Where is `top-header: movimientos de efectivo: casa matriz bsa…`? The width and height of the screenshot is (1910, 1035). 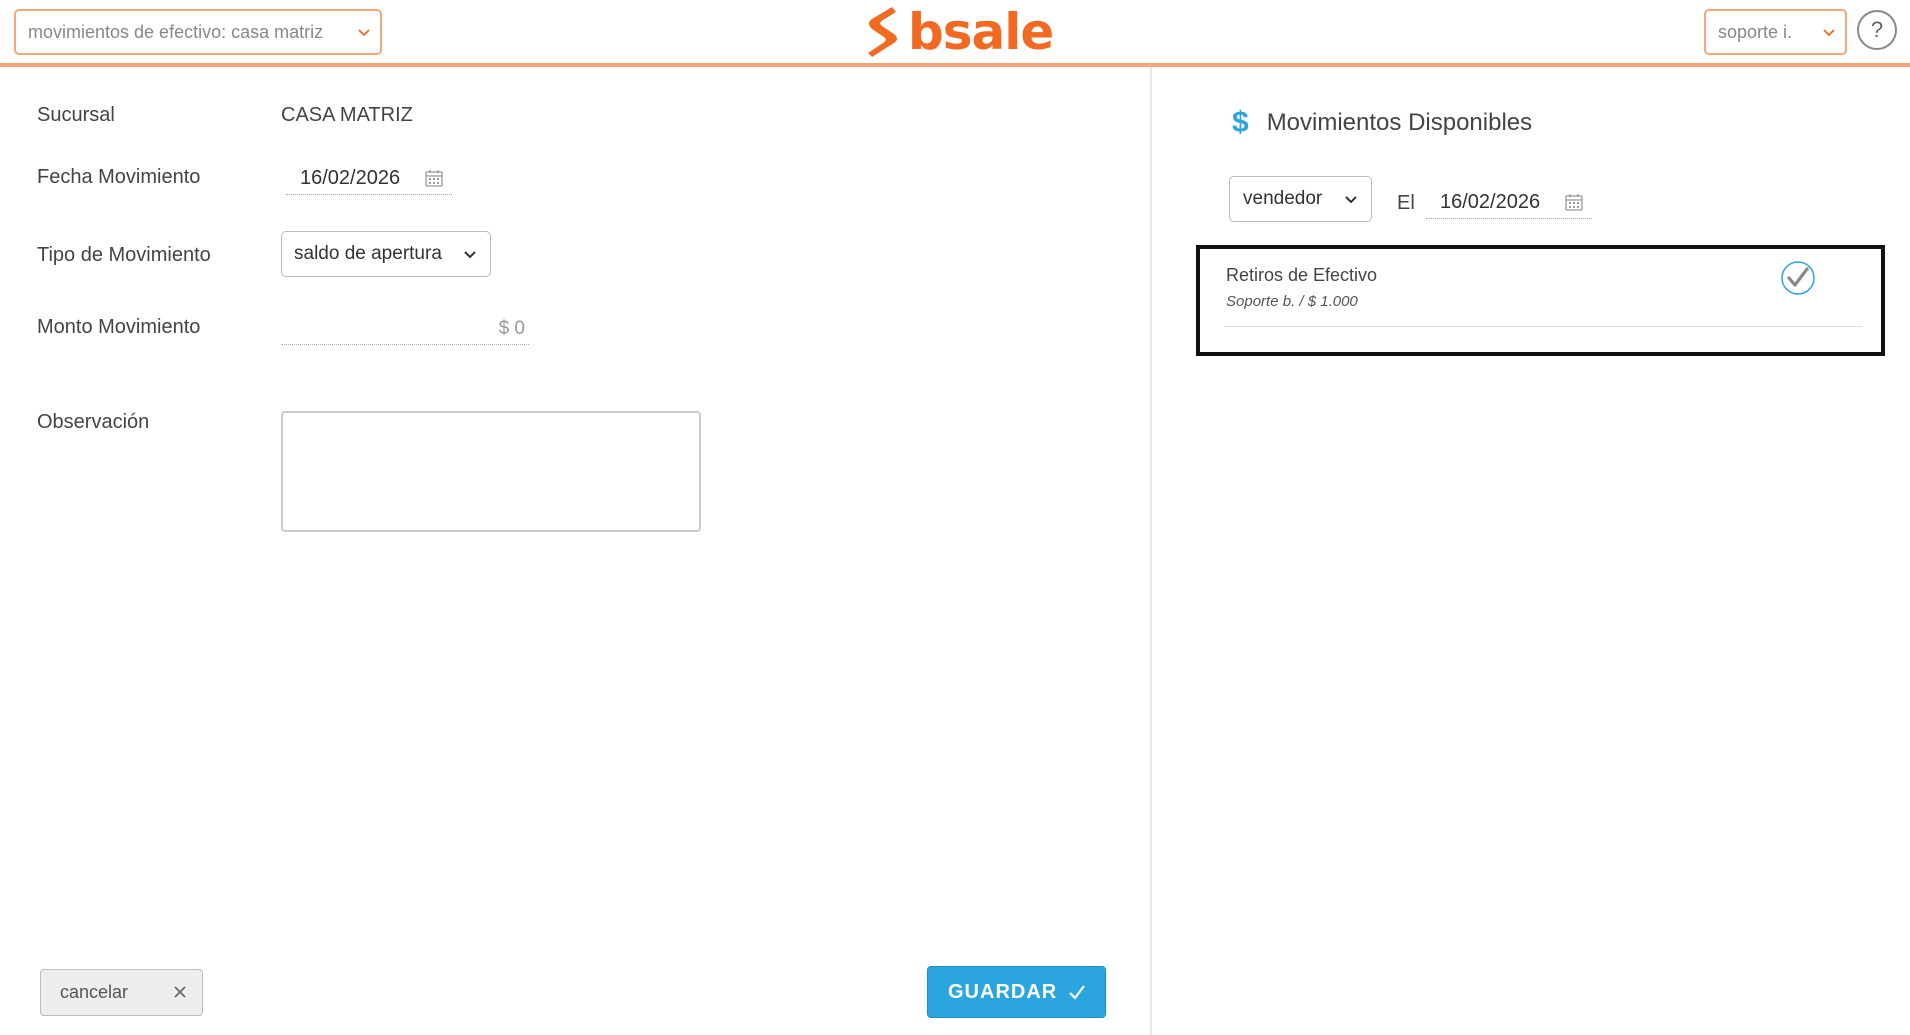
top-header: movimientos de efectivo: casa matriz bsa… is located at coordinates (955, 33).